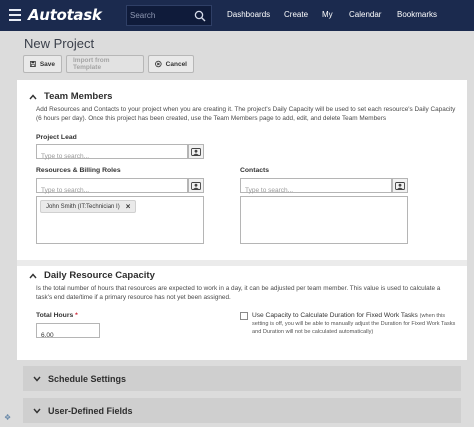  What do you see at coordinates (365, 14) in the screenshot?
I see `nav-calendar: Calendar` at bounding box center [365, 14].